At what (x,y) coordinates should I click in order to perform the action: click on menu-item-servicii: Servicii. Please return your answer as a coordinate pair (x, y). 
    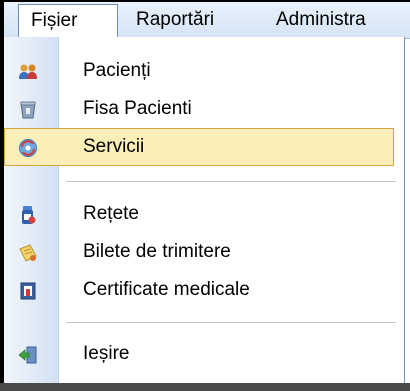
    Looking at the image, I should click on (199, 147).